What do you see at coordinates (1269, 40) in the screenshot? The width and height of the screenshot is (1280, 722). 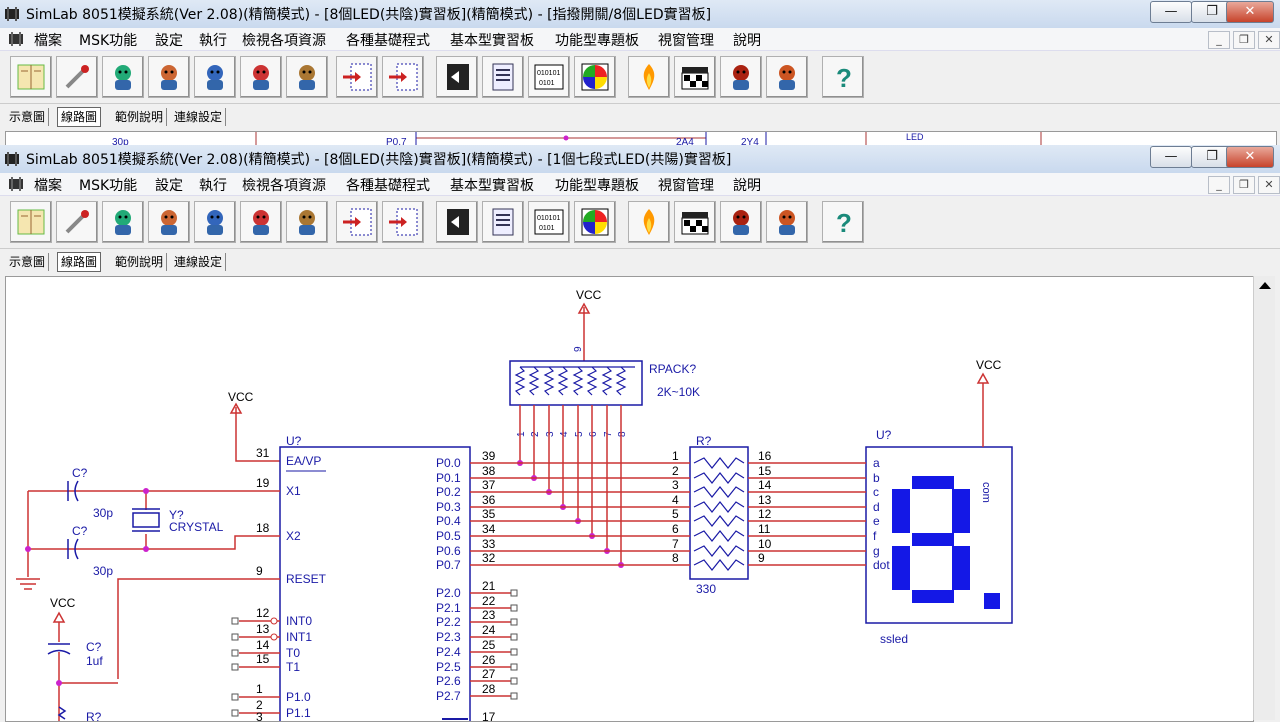 I see `back-mdi-close: ✕` at bounding box center [1269, 40].